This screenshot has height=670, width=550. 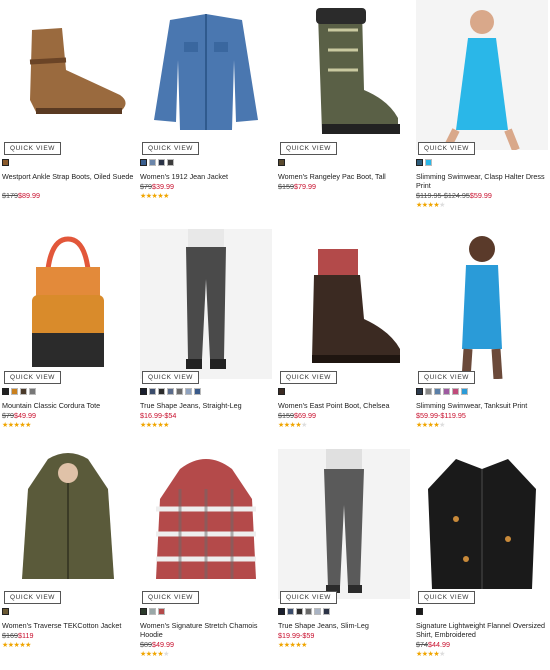 I want to click on product-price: $59.99-$119.95, so click(x=441, y=415).